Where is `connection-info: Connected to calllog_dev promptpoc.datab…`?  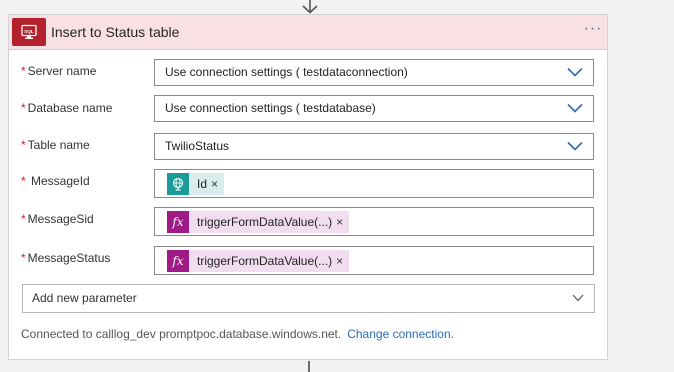
connection-info: Connected to calllog_dev promptpoc.datab… is located at coordinates (237, 334).